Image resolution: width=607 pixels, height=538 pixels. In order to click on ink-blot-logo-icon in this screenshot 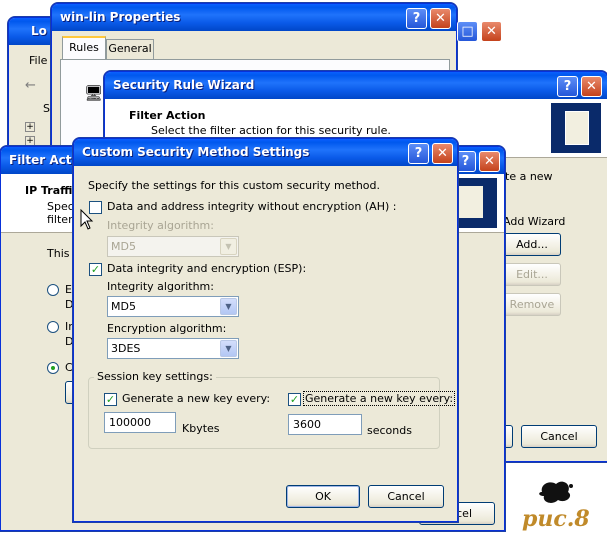, I will do `click(556, 492)`.